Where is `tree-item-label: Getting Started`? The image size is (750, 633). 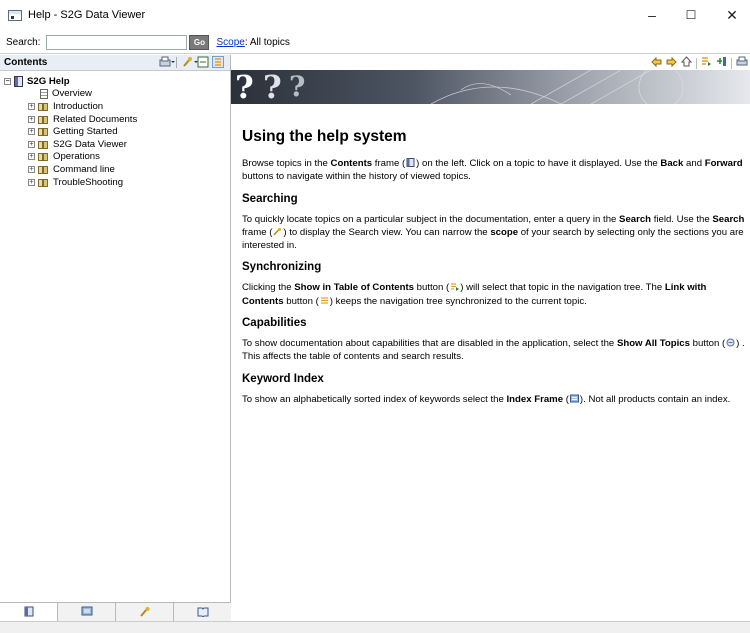
tree-item-label: Getting Started is located at coordinates (85, 132).